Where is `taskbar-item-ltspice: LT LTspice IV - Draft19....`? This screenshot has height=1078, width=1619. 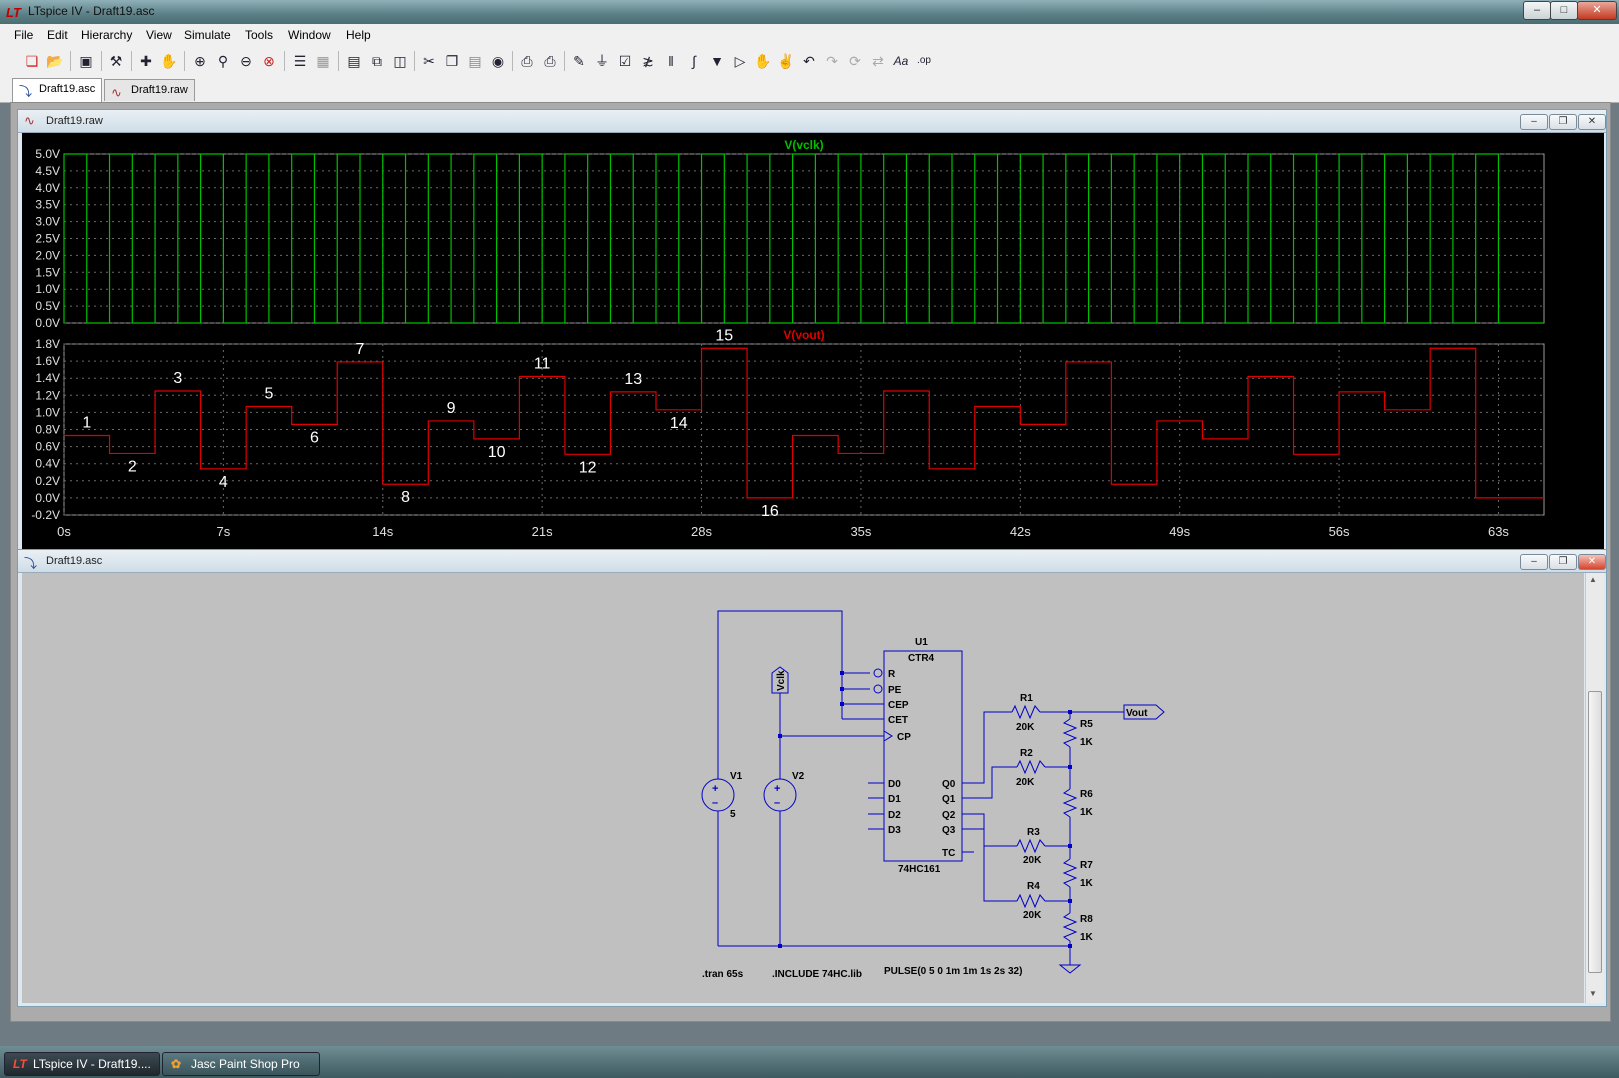
taskbar-item-ltspice: LT LTspice IV - Draft19.... is located at coordinates (82, 1064).